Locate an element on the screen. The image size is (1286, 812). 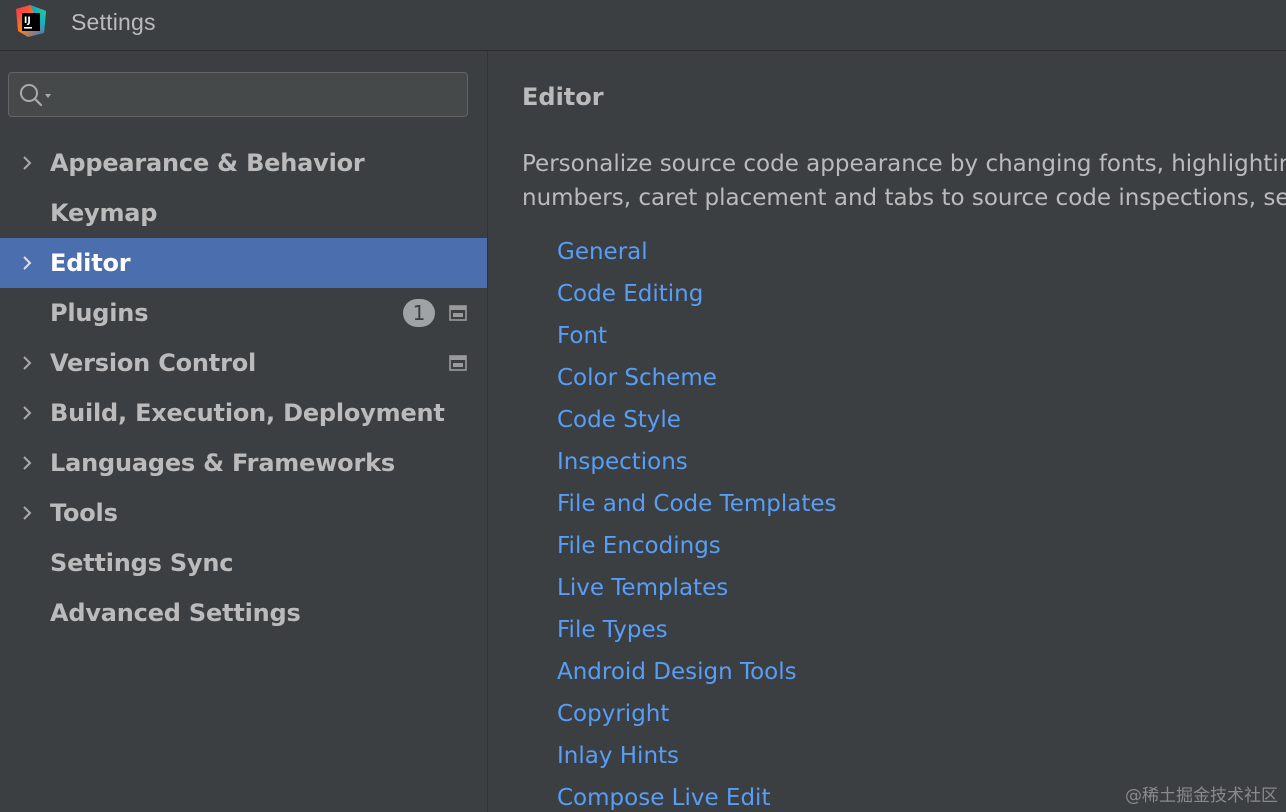
sidebar-item-plugins: Plugins 1 is located at coordinates (243, 313).